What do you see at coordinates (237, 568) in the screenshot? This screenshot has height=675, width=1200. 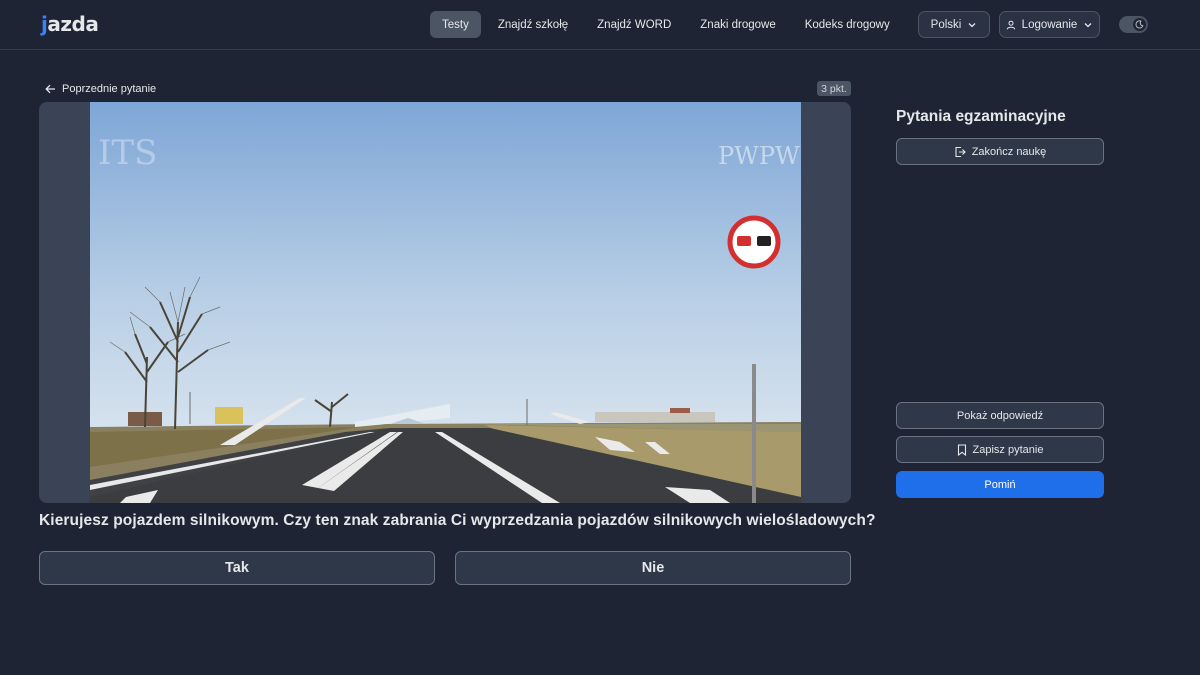 I see `answer-yes-button: Tak` at bounding box center [237, 568].